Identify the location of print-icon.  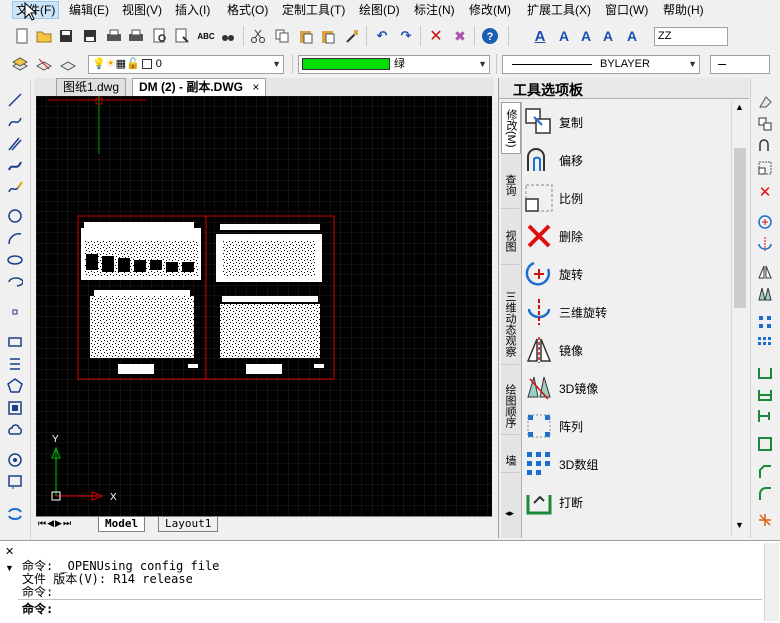
(114, 36).